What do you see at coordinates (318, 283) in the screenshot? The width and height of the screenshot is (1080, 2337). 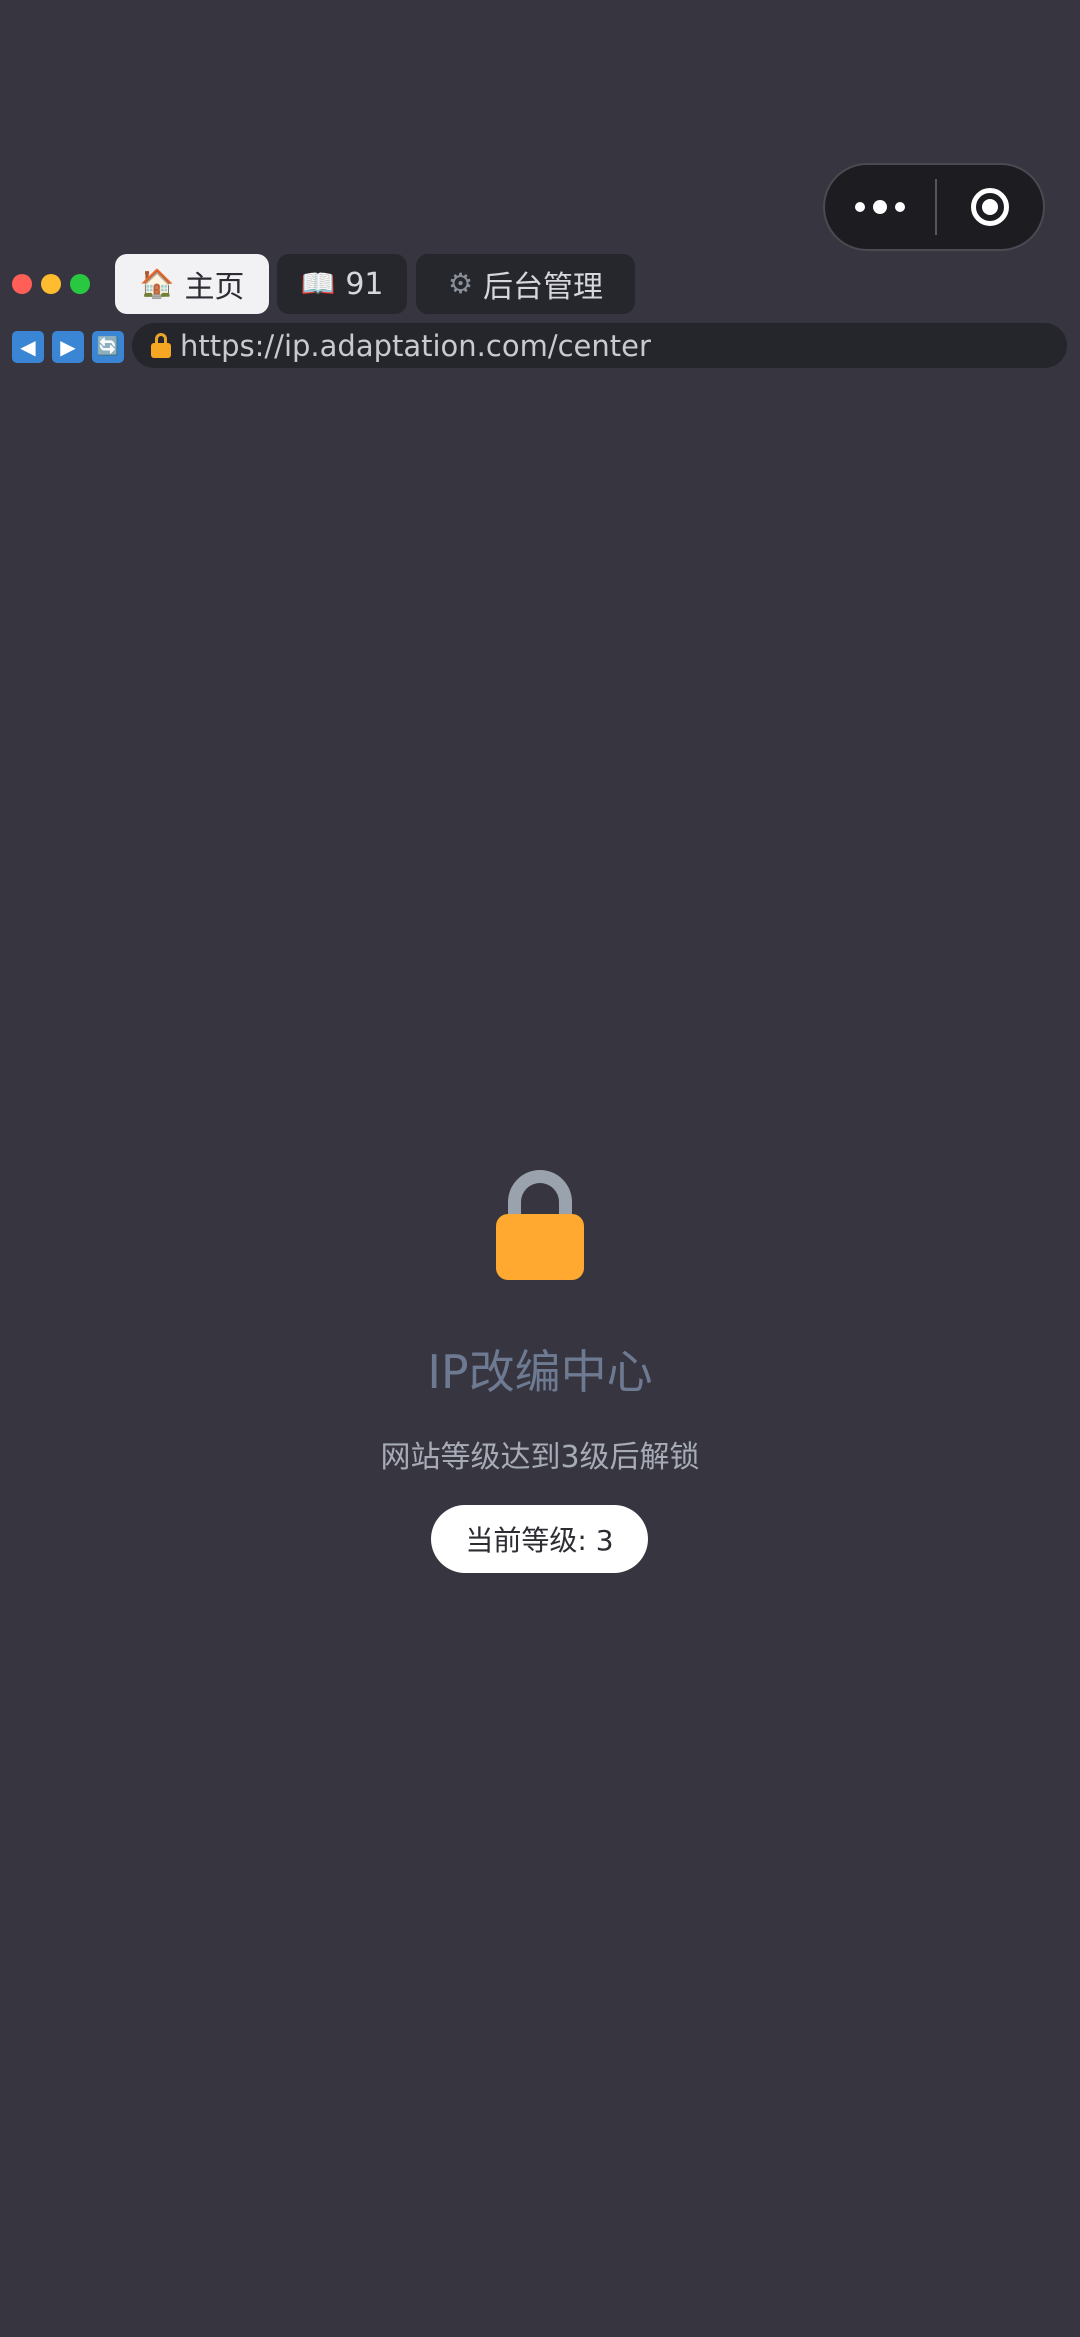 I see `book-icon: 📖` at bounding box center [318, 283].